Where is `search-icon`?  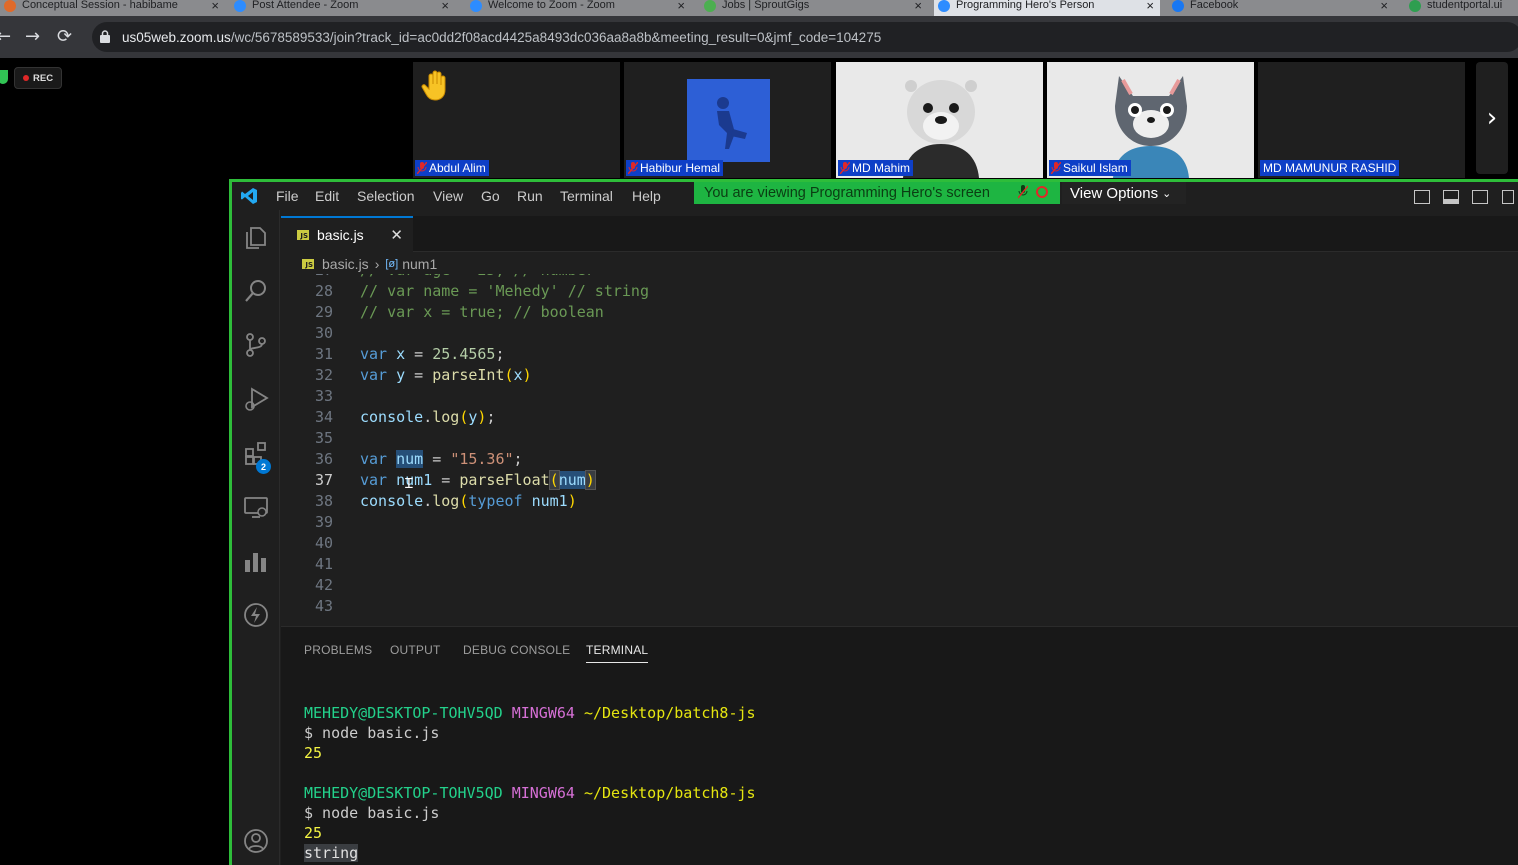 search-icon is located at coordinates (256, 291).